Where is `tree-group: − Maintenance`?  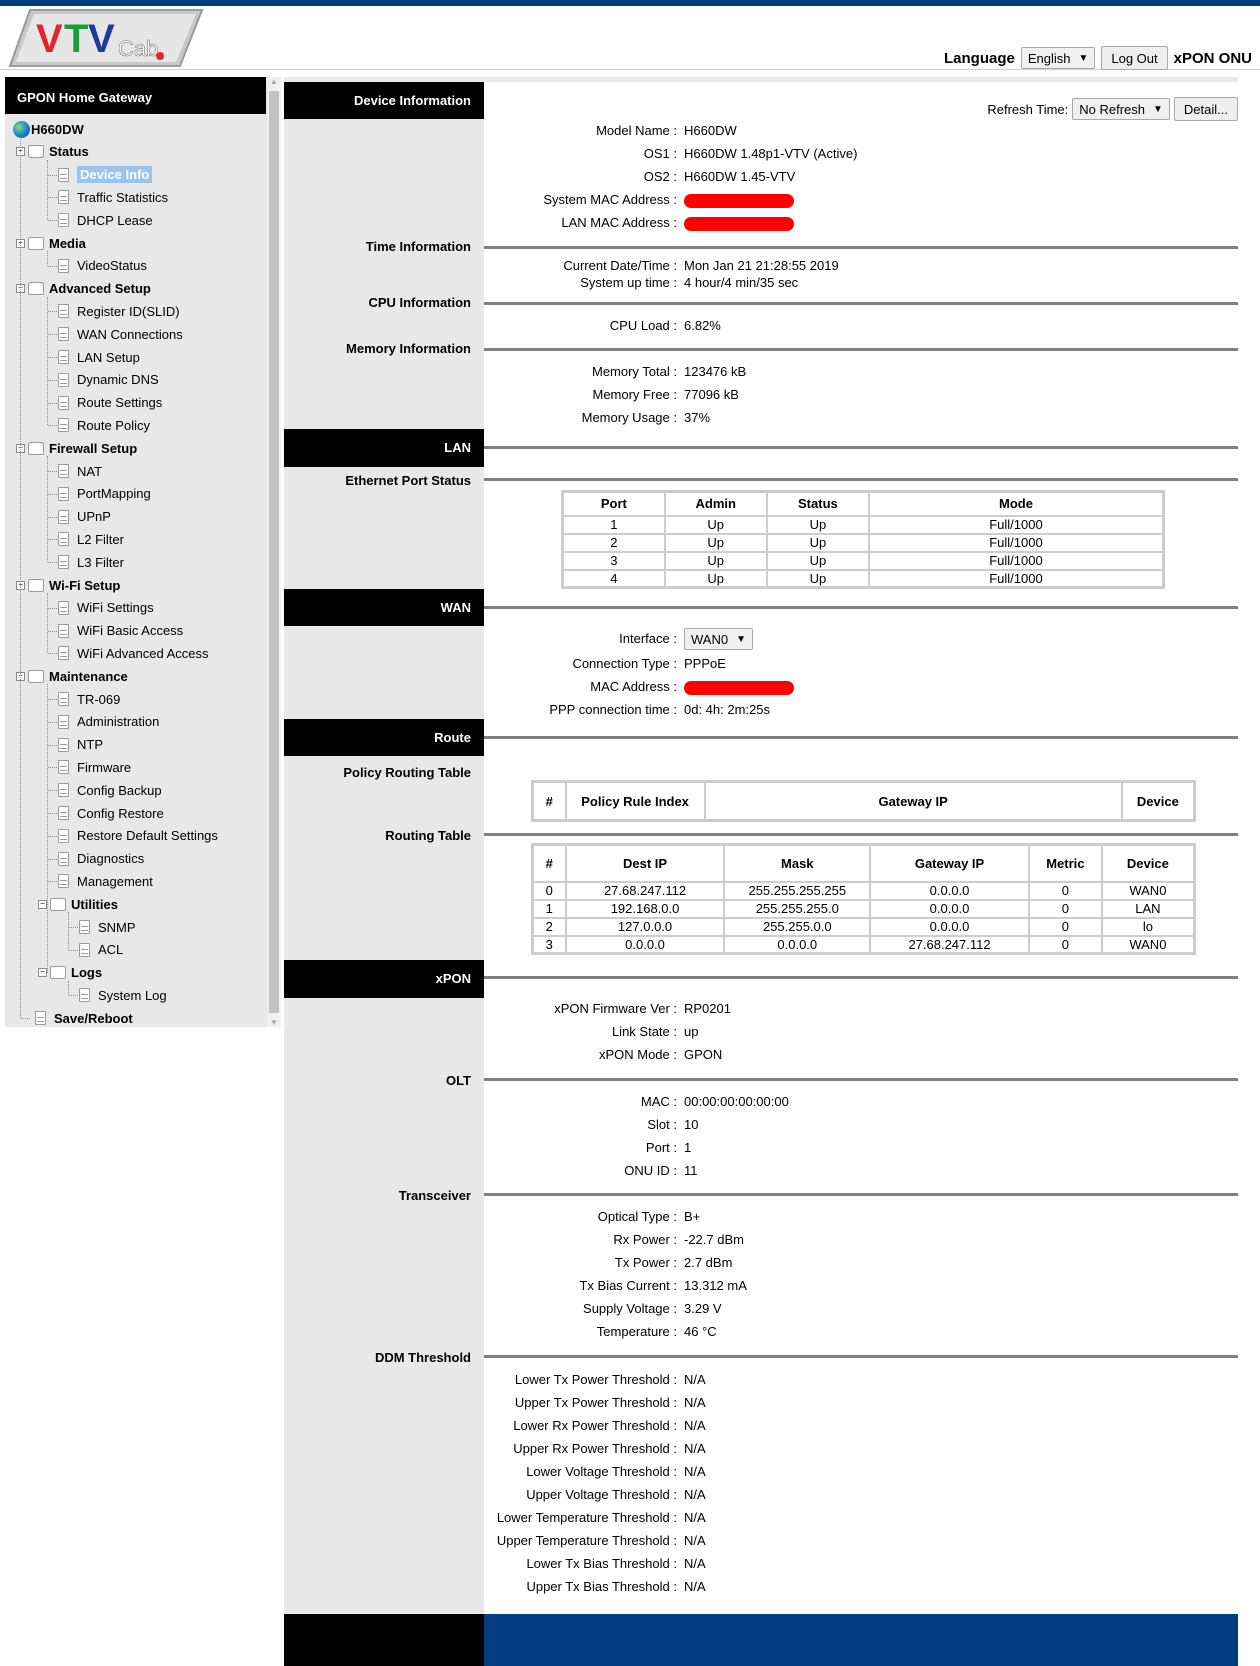
tree-group: − Maintenance is located at coordinates (72, 676).